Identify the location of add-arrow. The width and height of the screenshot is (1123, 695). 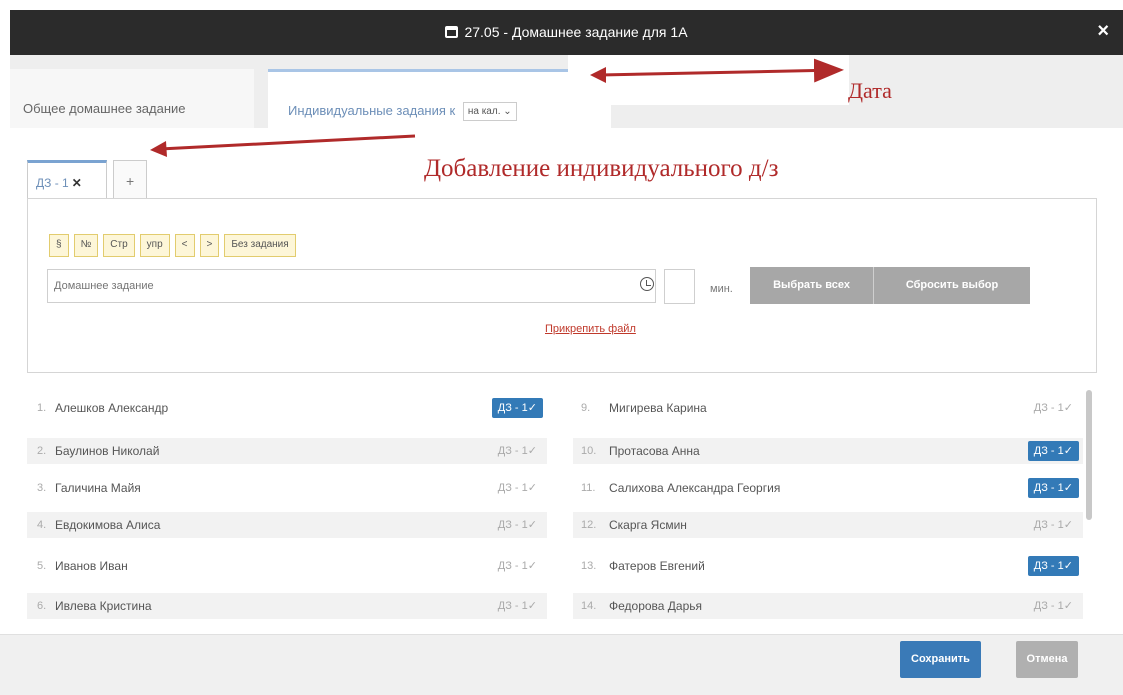
(287, 142).